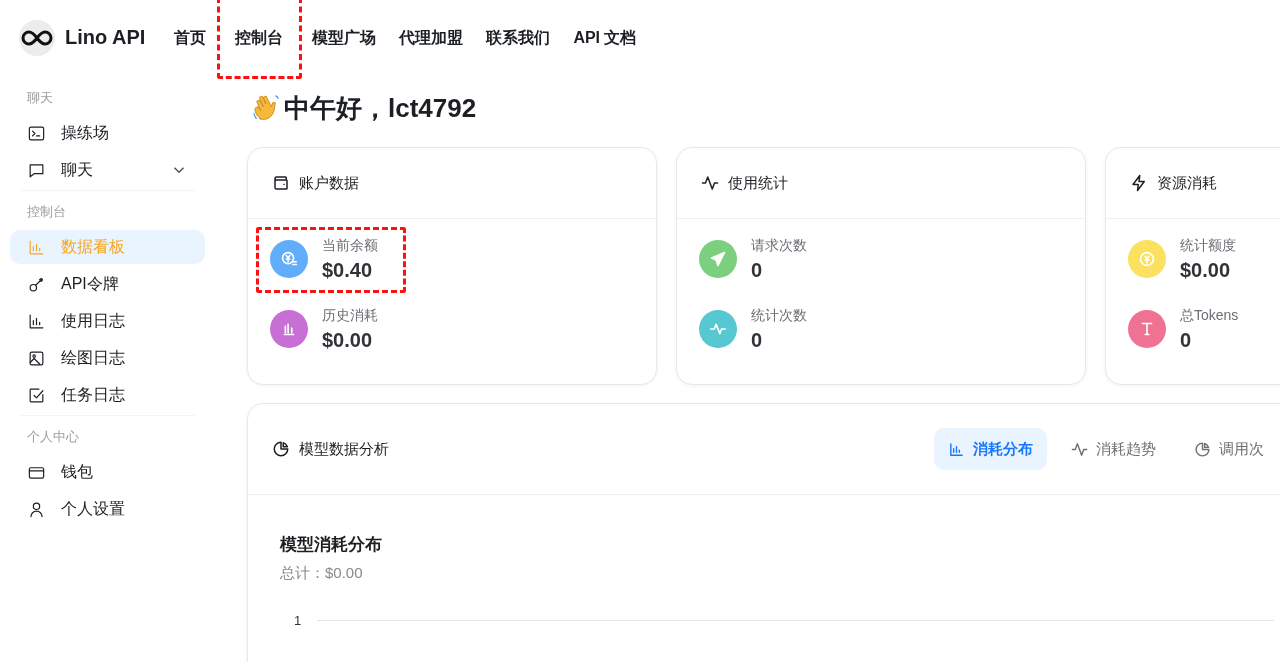  Describe the element at coordinates (298, 620) in the screenshot. I see `axis-tick-label: 1` at that location.